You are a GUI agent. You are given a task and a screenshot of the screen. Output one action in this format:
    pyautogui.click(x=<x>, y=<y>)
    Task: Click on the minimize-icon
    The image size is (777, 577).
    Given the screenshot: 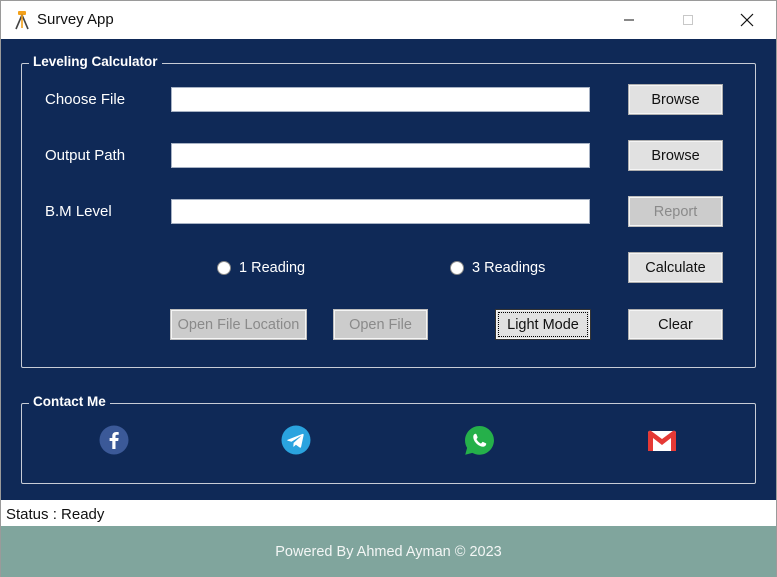 What is the action you would take?
    pyautogui.click(x=629, y=20)
    